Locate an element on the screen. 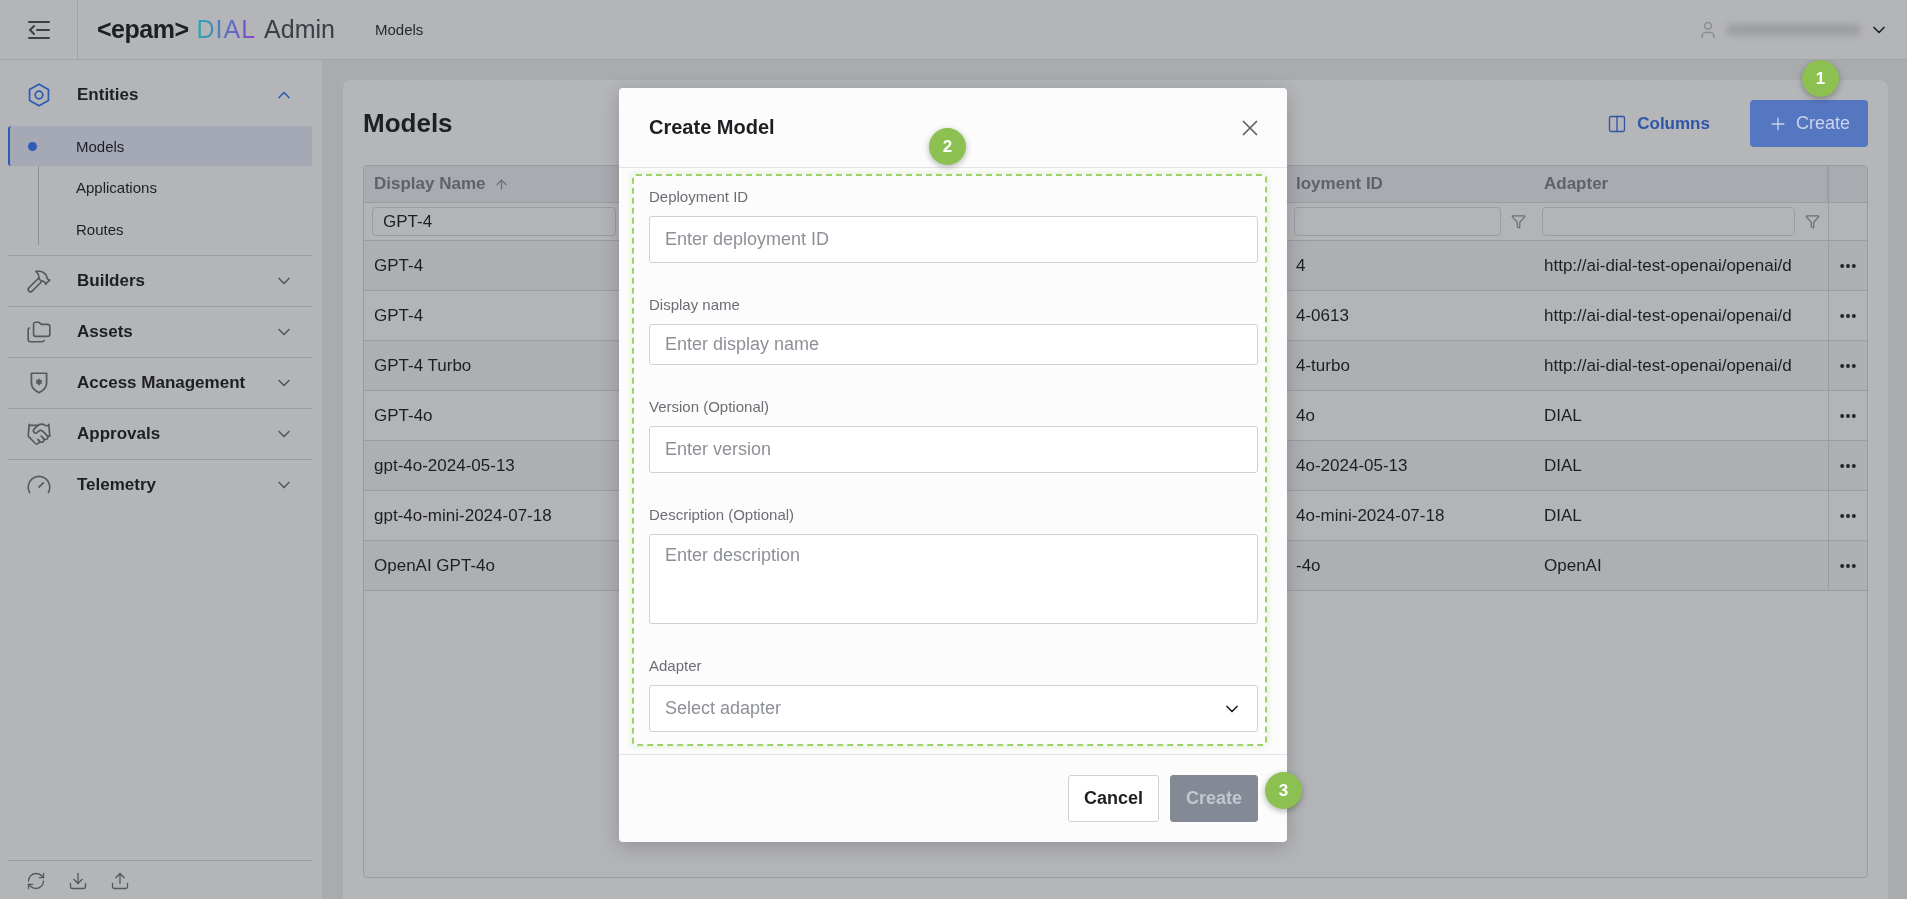 The height and width of the screenshot is (899, 1907). text-area: Enter description is located at coordinates (953, 579).